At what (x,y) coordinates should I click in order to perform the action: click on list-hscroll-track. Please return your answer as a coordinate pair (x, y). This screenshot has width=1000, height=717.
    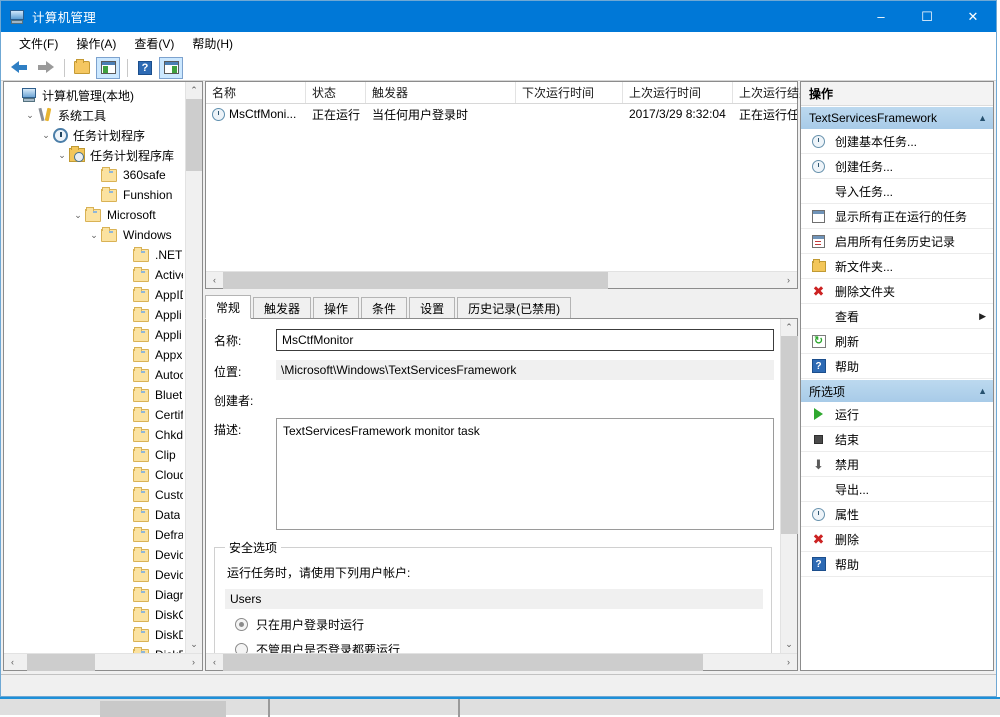
    Looking at the image, I should click on (501, 280).